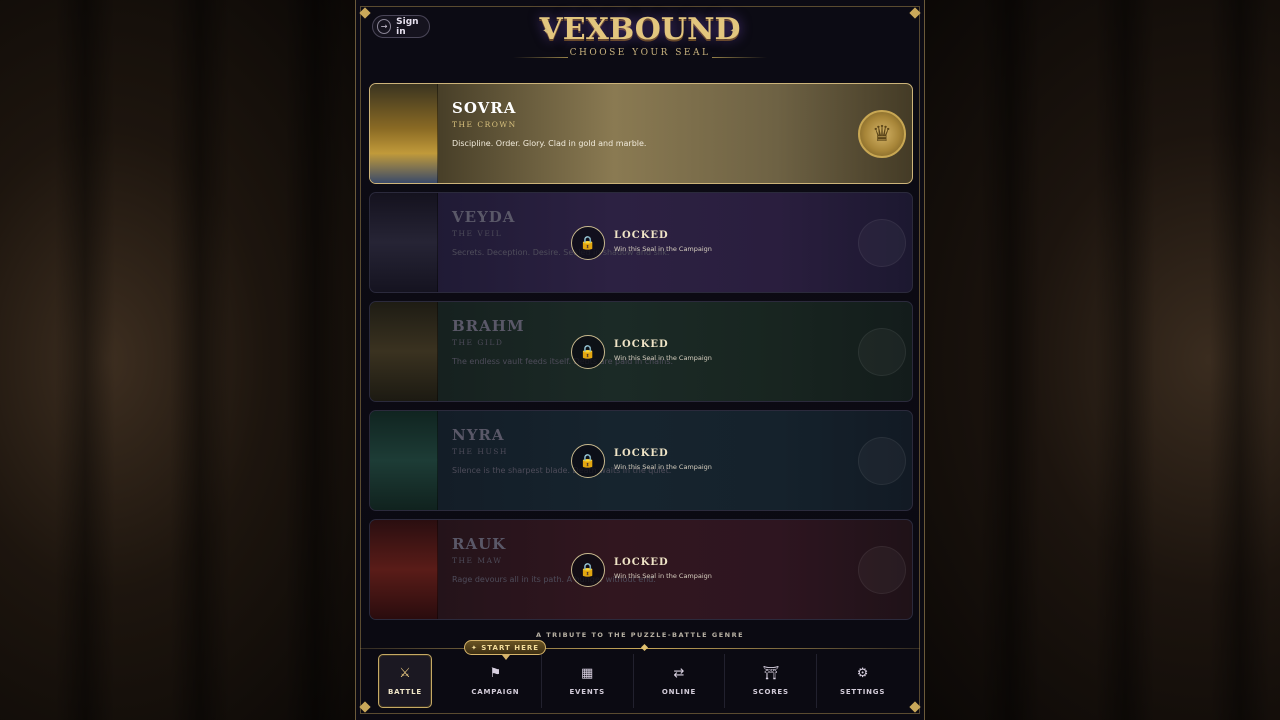 The height and width of the screenshot is (720, 1280). I want to click on tribute-text: A TRIBUTE TO THE PUZZLE-BATTLE GENRE, so click(640, 635).